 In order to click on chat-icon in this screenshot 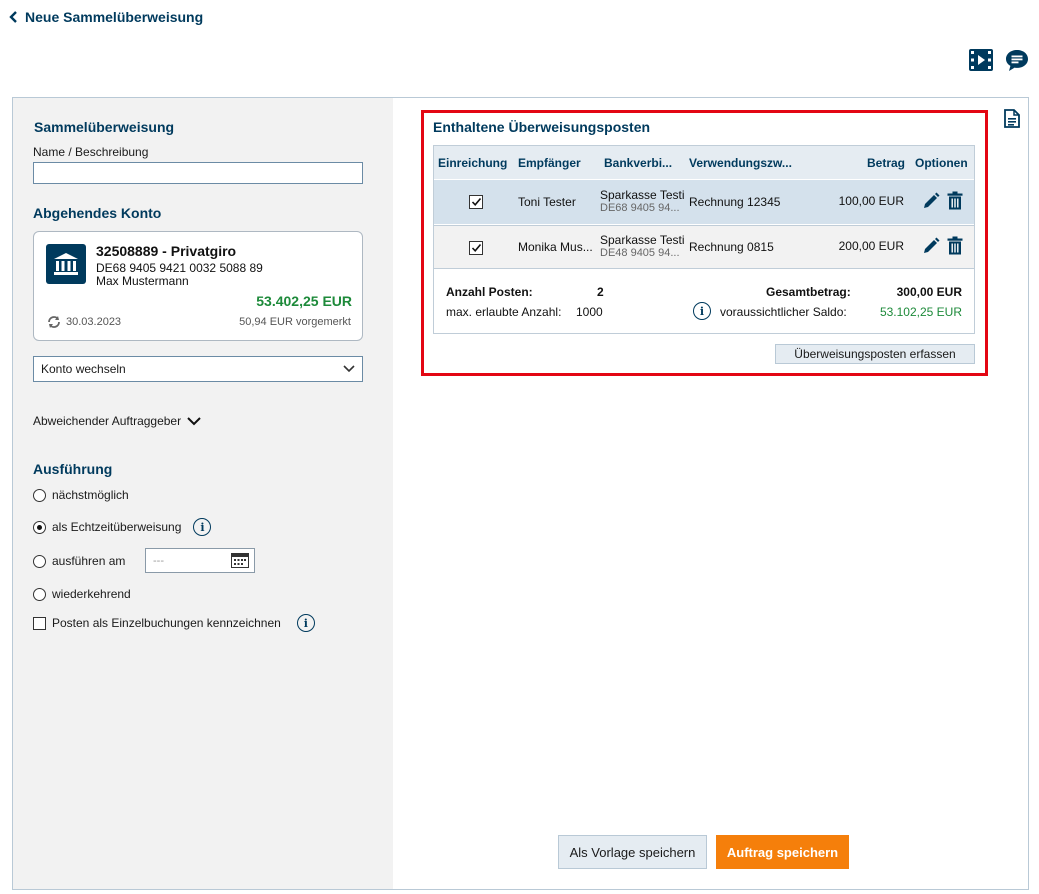, I will do `click(1017, 61)`.